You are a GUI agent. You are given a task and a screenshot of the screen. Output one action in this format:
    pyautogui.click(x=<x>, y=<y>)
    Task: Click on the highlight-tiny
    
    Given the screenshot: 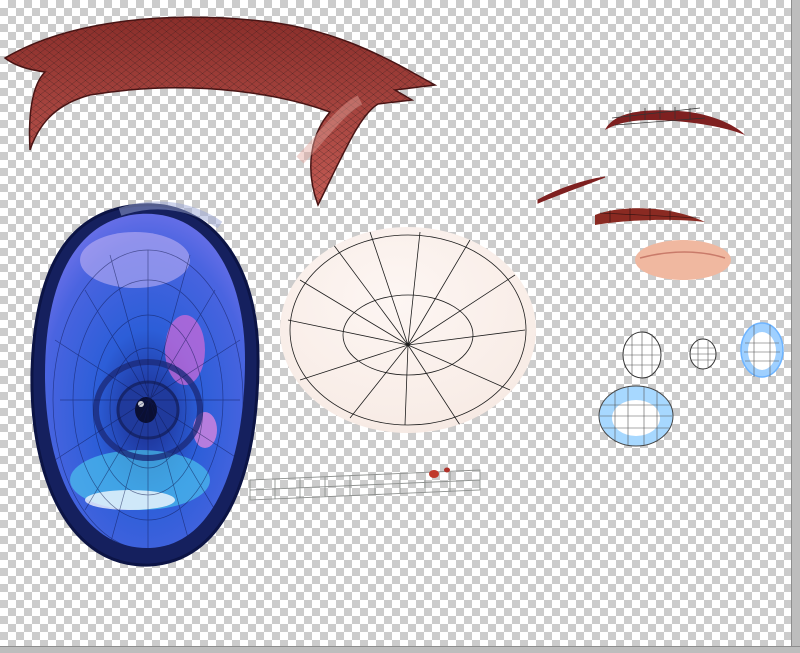 What is the action you would take?
    pyautogui.click(x=703, y=354)
    